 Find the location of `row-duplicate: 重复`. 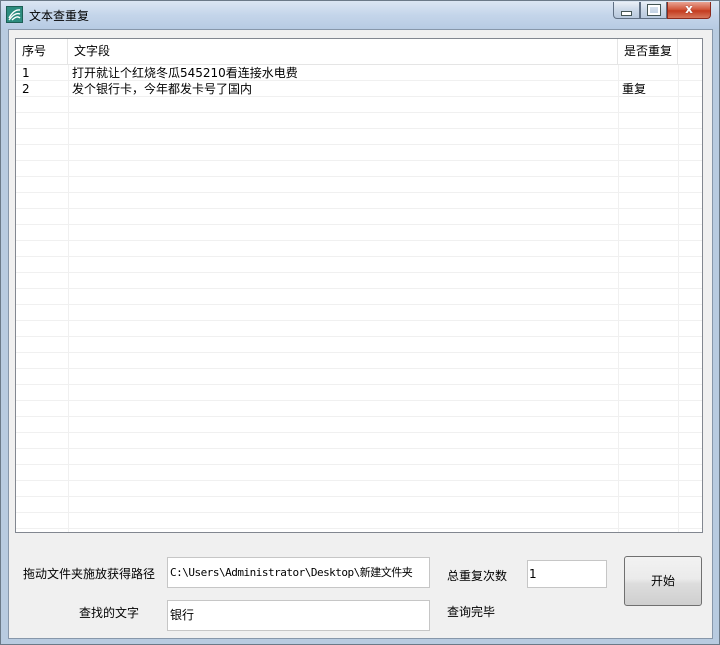

row-duplicate: 重复 is located at coordinates (634, 89).